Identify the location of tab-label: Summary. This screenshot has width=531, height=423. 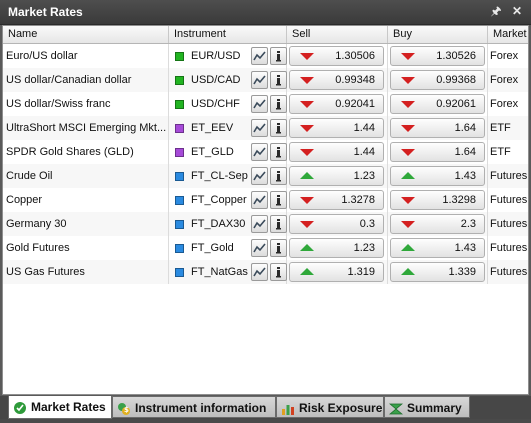
(434, 408).